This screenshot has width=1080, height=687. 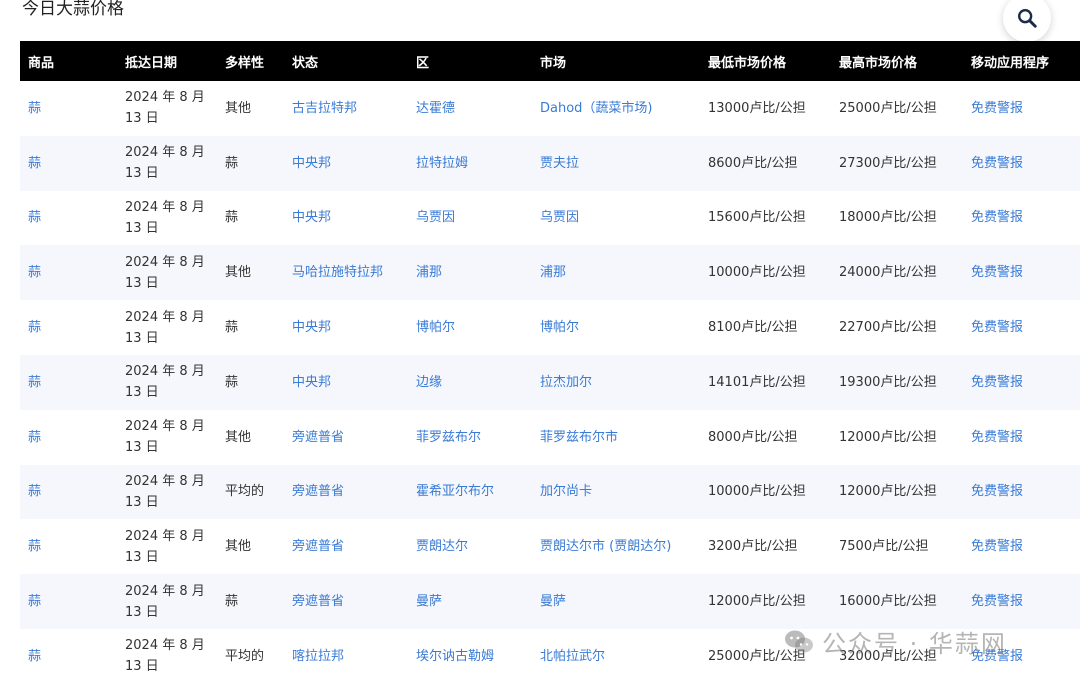 I want to click on row-market-link: 乌贾因, so click(x=616, y=218).